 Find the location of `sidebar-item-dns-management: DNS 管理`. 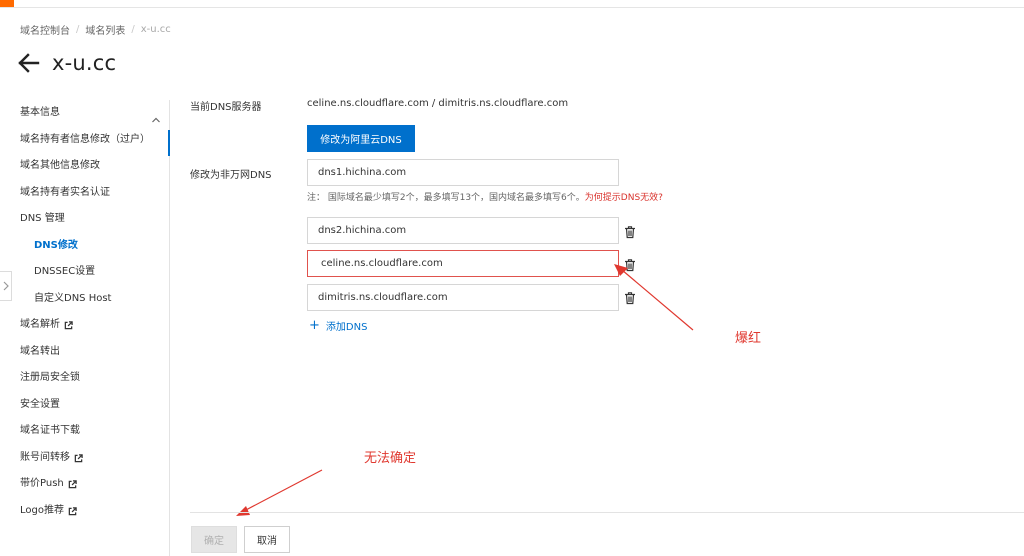

sidebar-item-dns-management: DNS 管理 is located at coordinates (42, 219).